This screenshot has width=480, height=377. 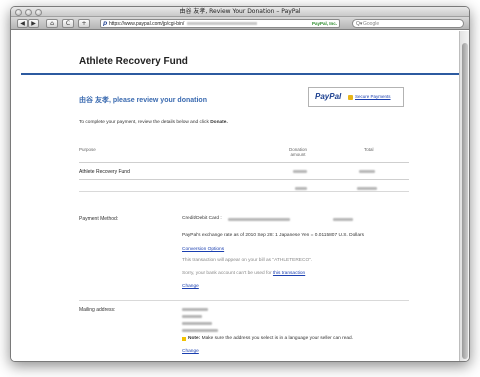 I want to click on card-expiry-redacted, so click(x=343, y=219).